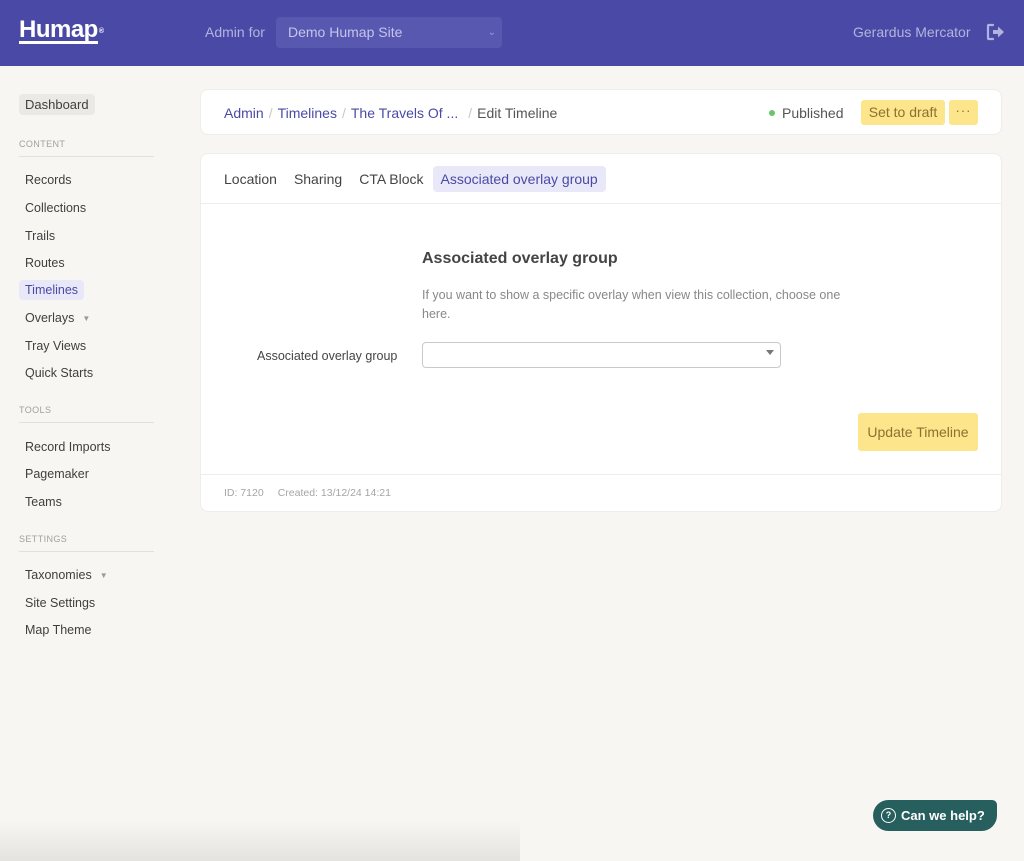 This screenshot has height=861, width=1024. Describe the element at coordinates (50, 318) in the screenshot. I see `sidebar-item-label: Overlays` at that location.